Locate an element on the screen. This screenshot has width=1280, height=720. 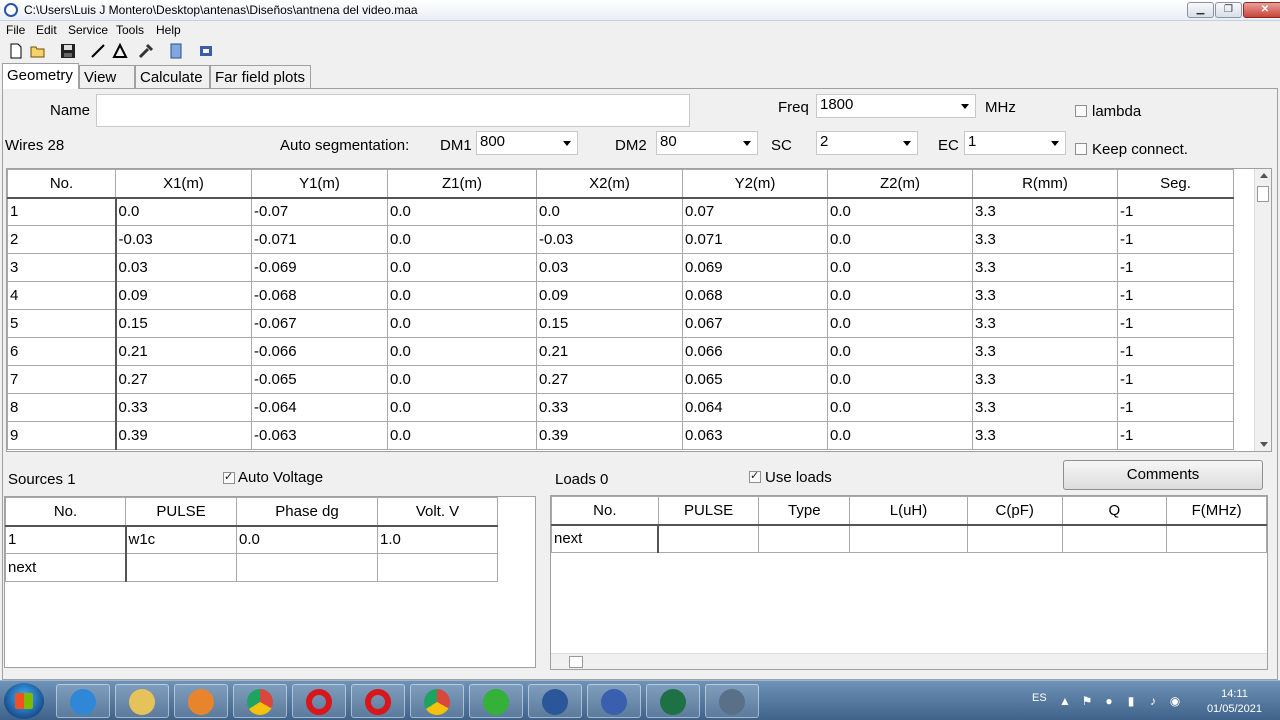
scroll-up-icon is located at coordinates (1264, 175).